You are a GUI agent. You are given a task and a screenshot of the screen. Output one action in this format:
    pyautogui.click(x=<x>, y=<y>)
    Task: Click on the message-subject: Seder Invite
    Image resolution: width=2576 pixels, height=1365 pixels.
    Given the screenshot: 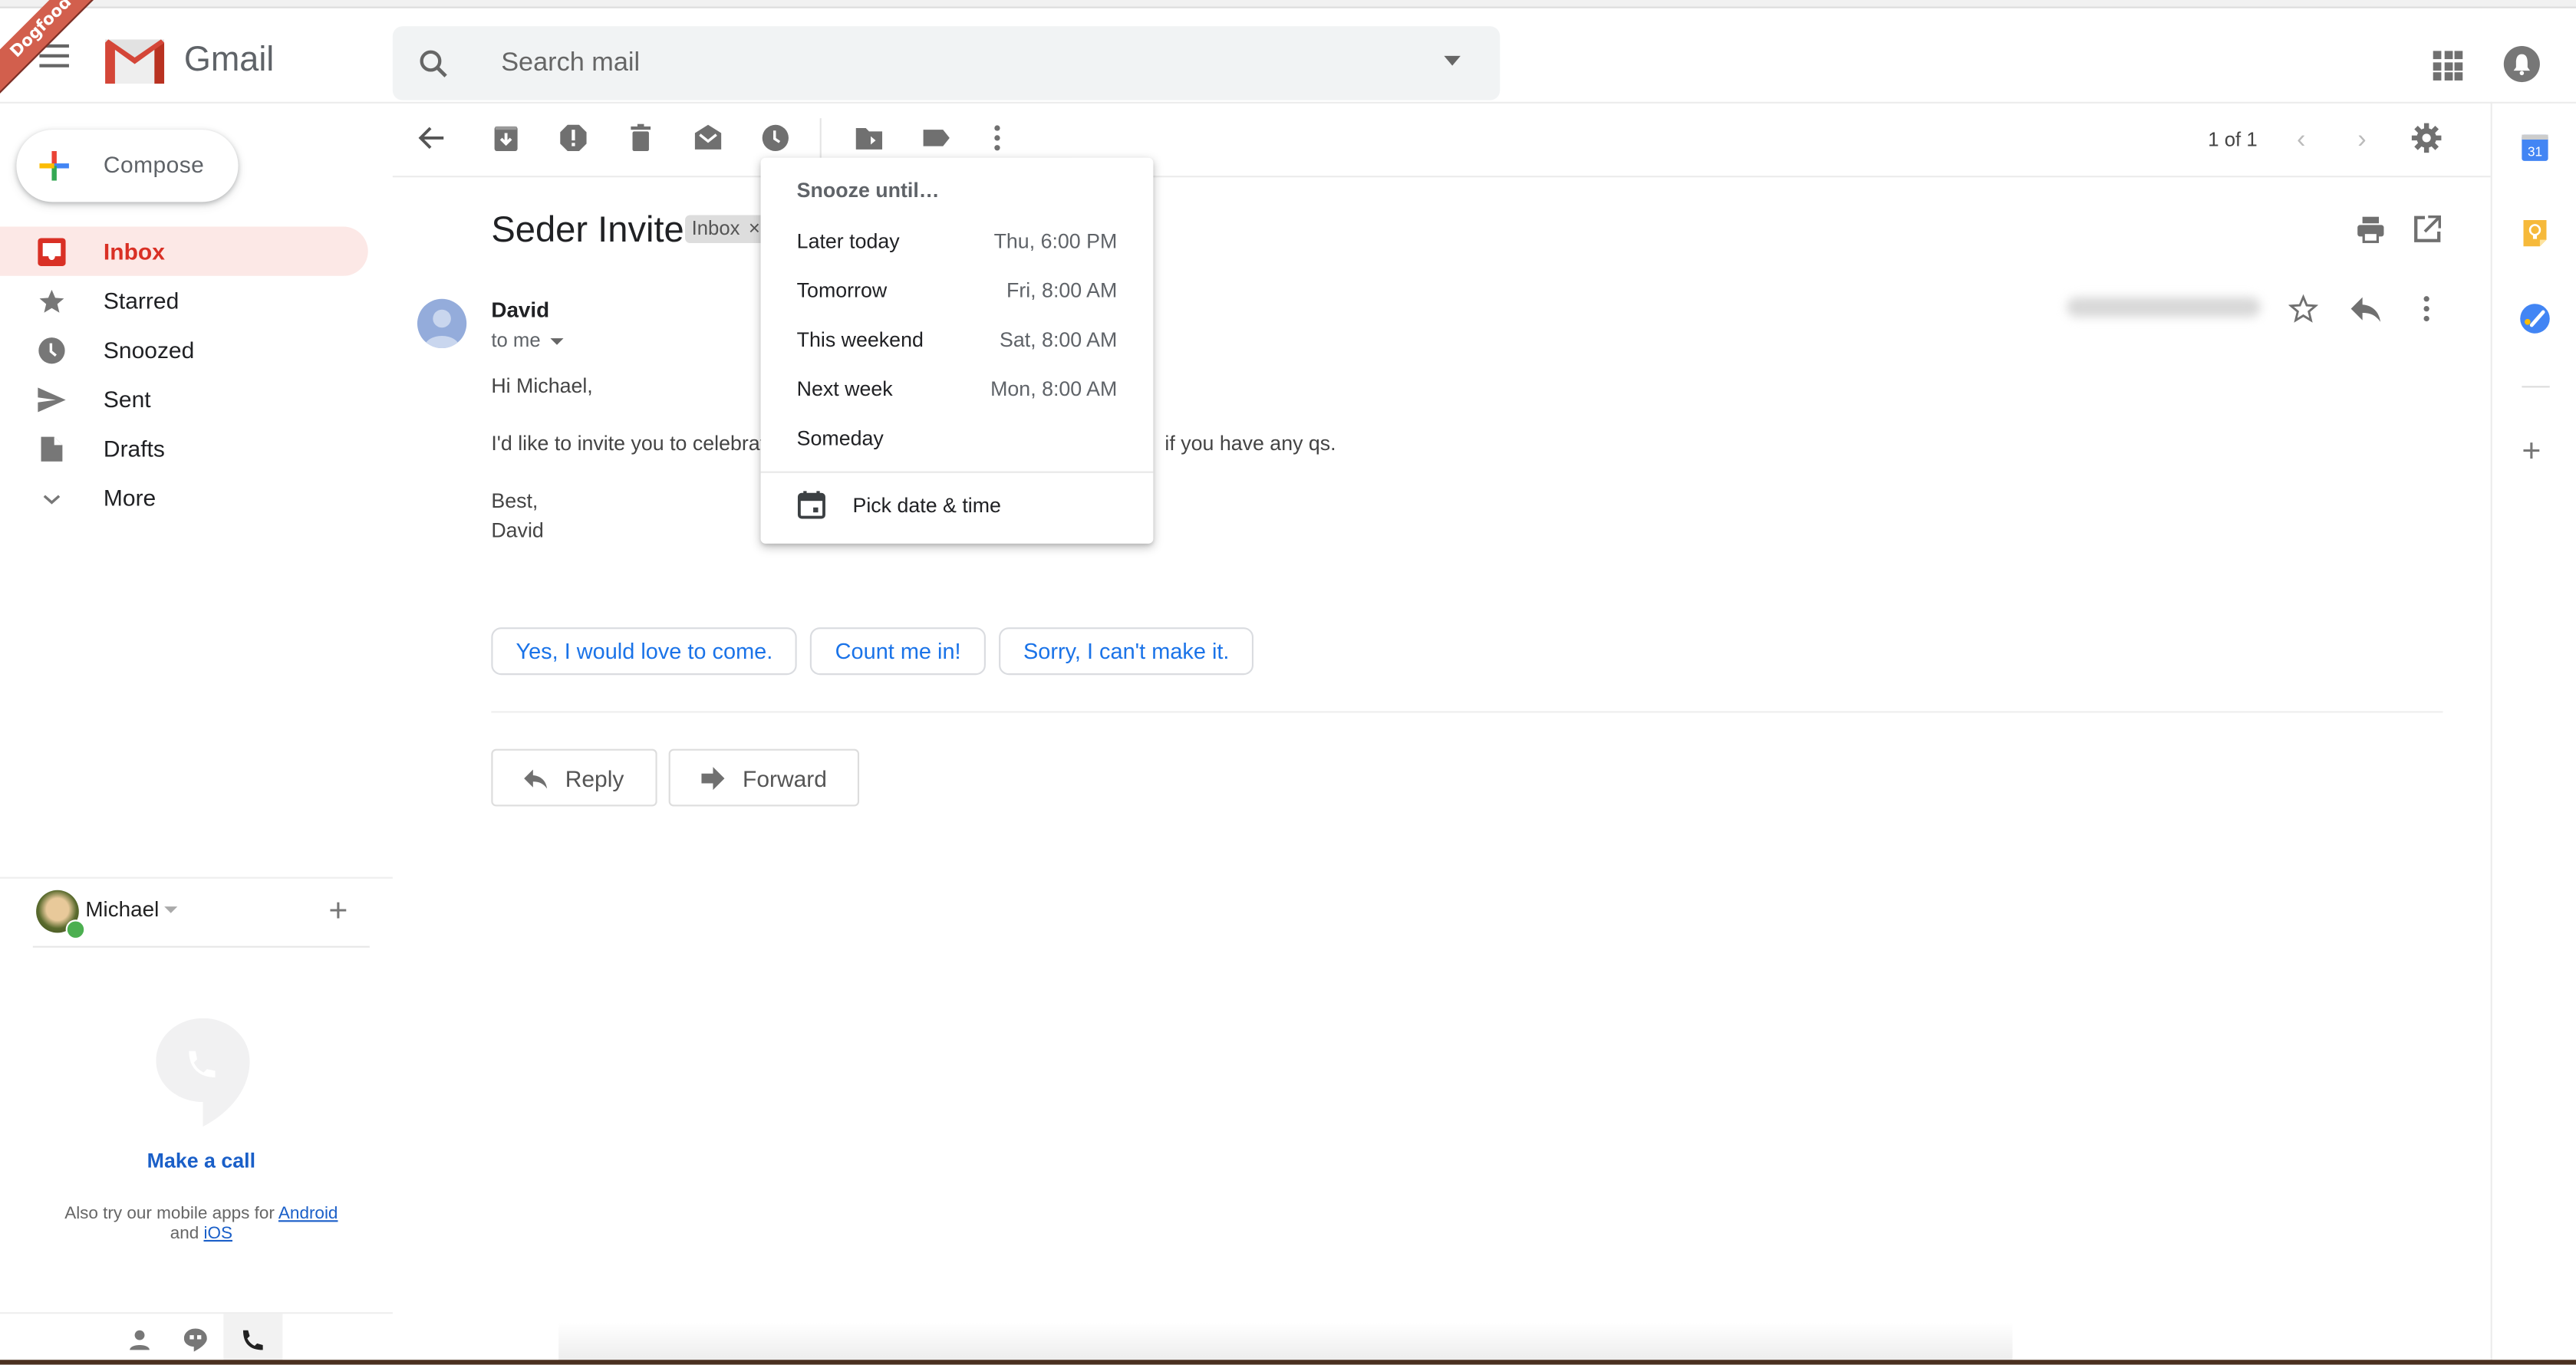 What is the action you would take?
    pyautogui.click(x=587, y=229)
    